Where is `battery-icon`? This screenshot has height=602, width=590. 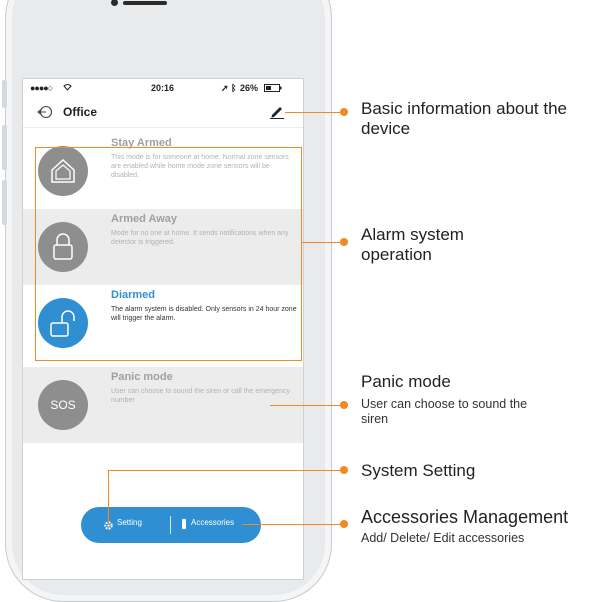
battery-icon is located at coordinates (273, 89).